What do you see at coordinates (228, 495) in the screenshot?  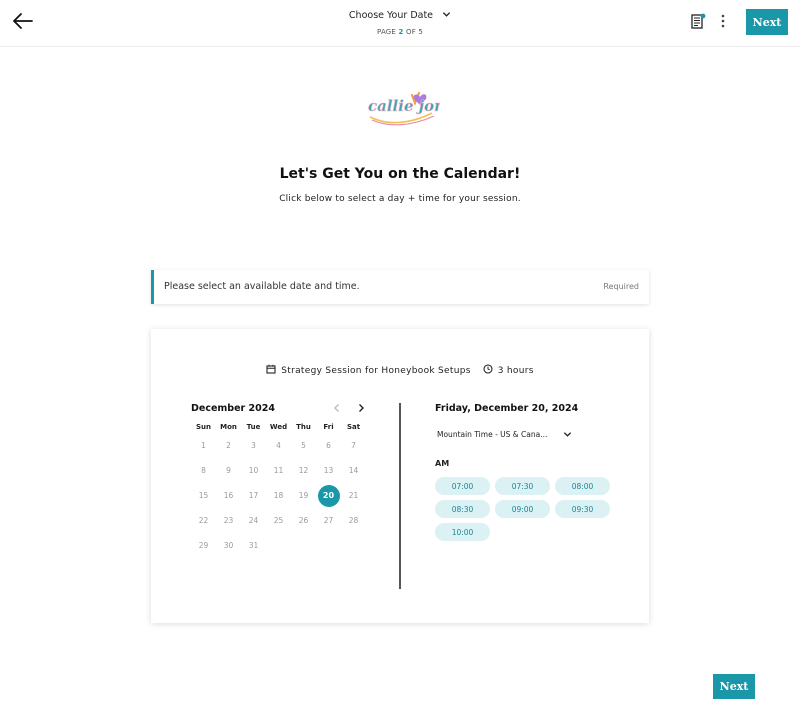 I see `calendar-day: 16` at bounding box center [228, 495].